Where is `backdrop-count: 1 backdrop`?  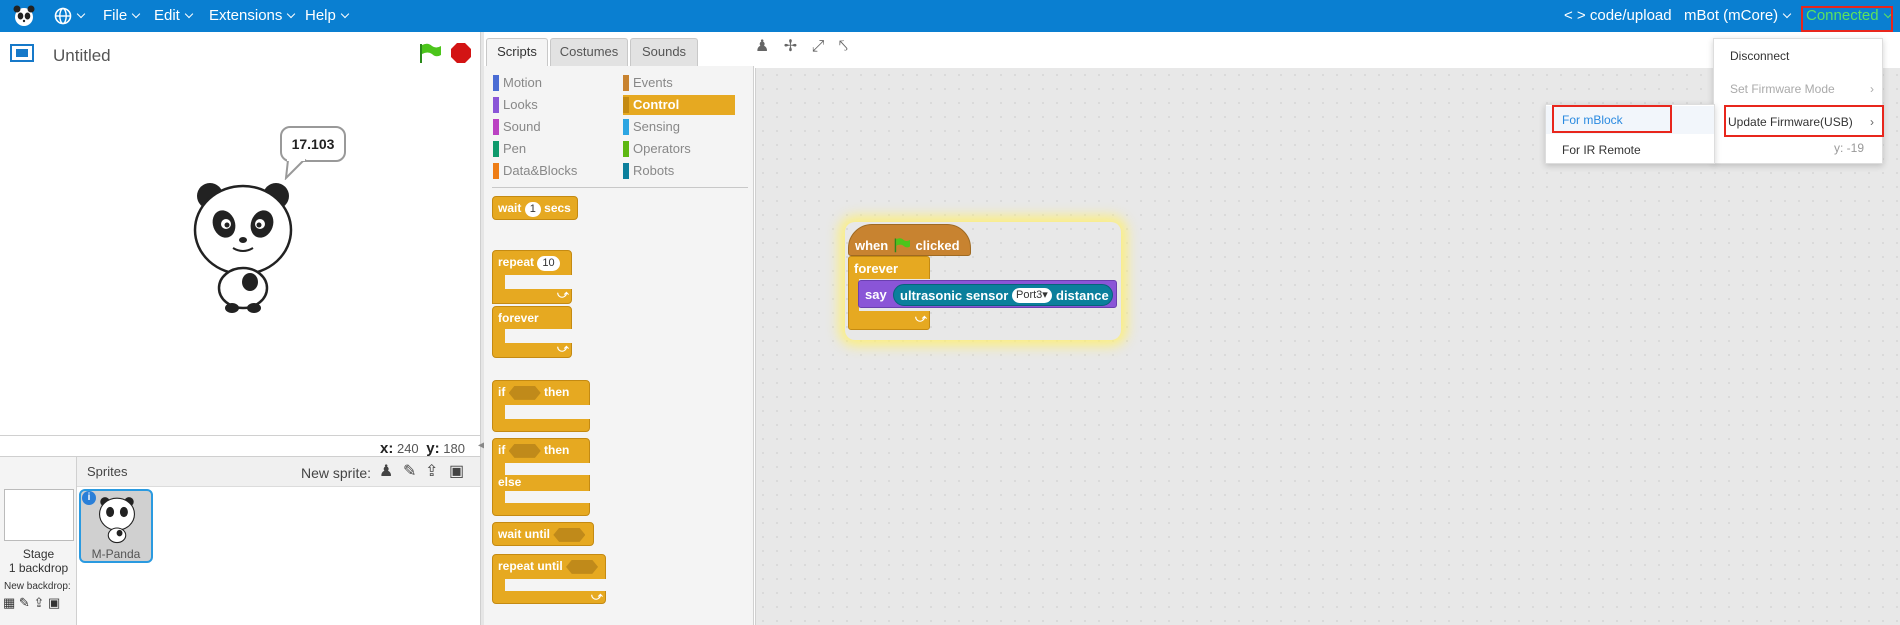 backdrop-count: 1 backdrop is located at coordinates (38, 568).